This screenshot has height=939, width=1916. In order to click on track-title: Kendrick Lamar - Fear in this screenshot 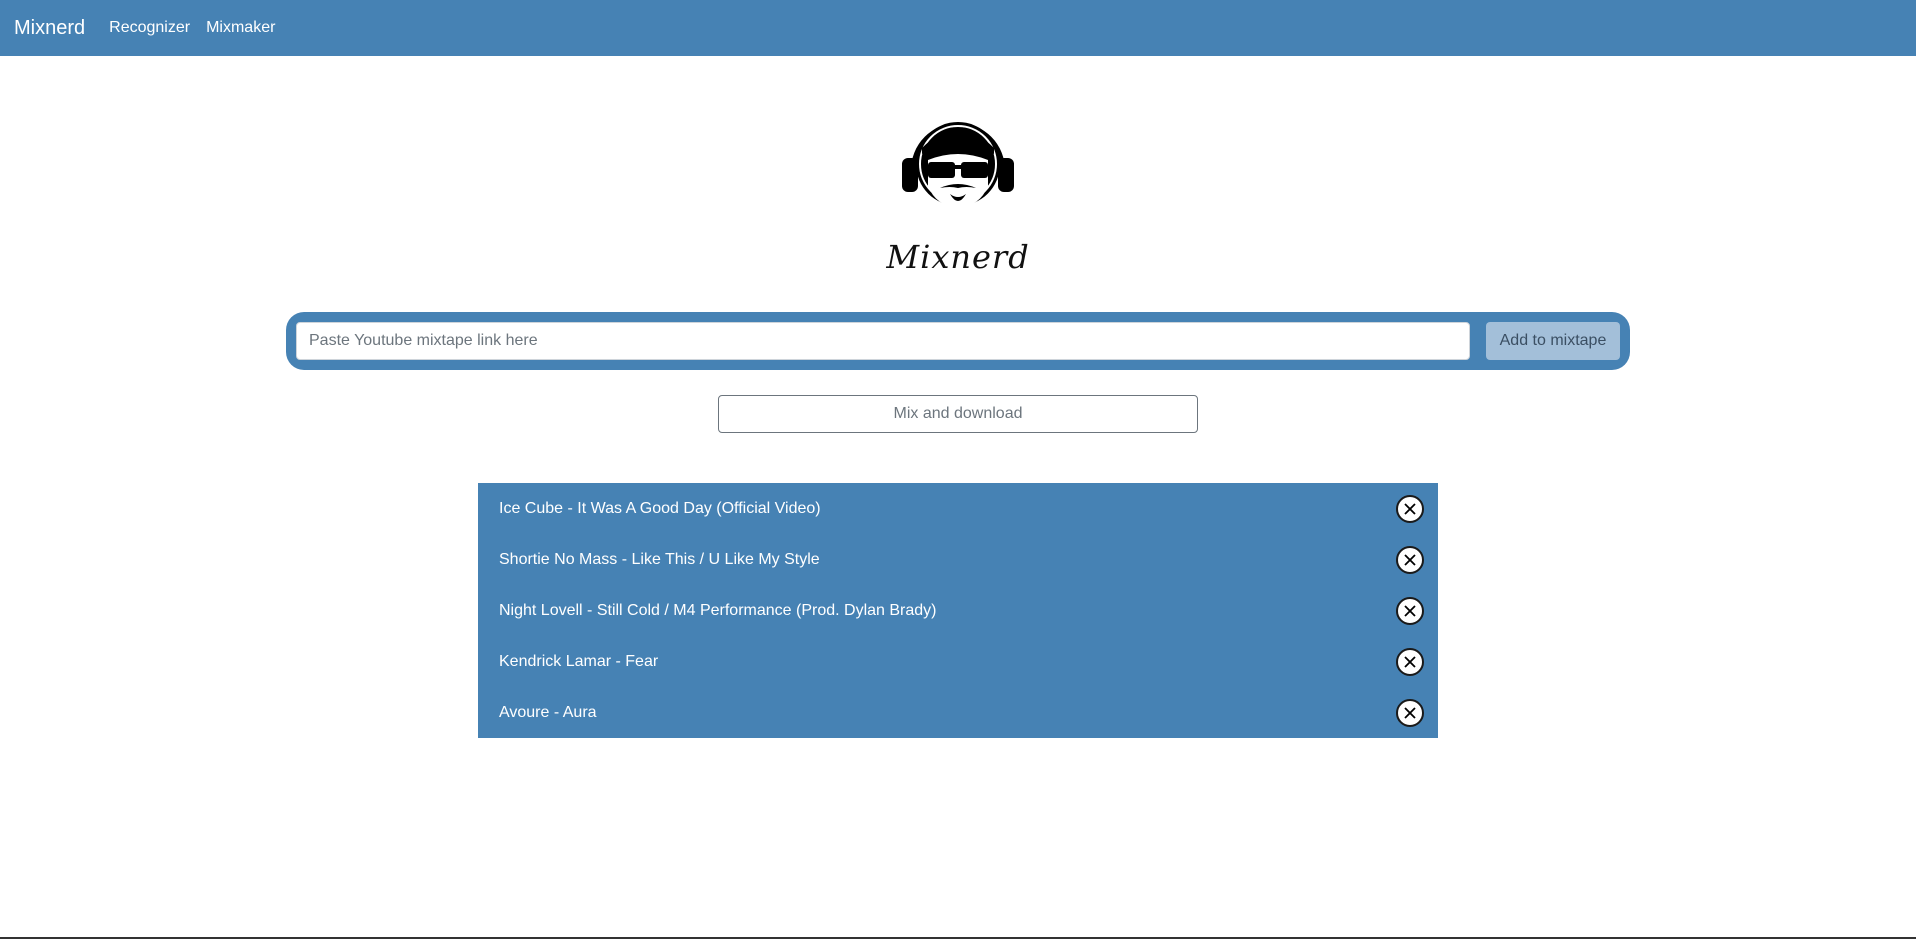, I will do `click(579, 661)`.